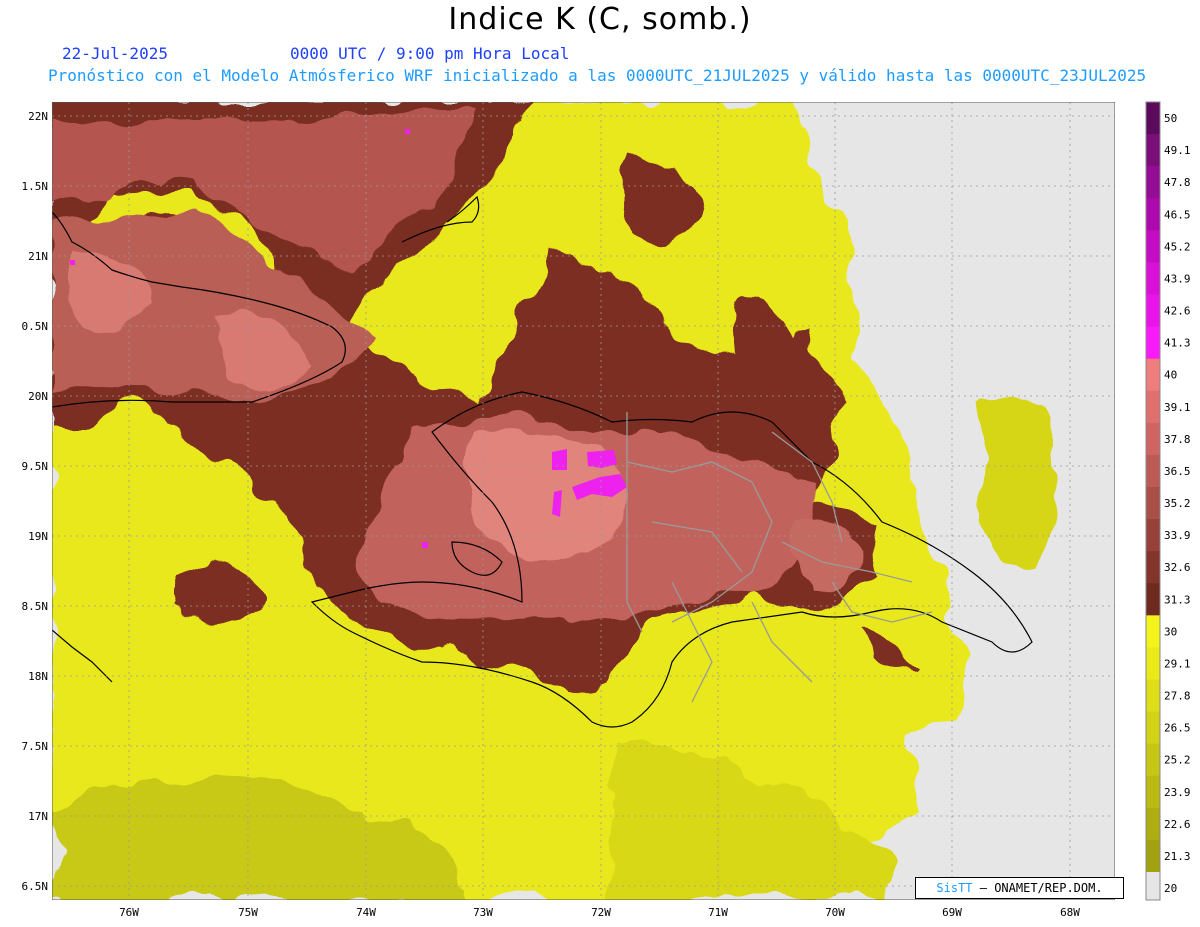 Image resolution: width=1200 pixels, height=927 pixels. Describe the element at coordinates (115, 53) in the screenshot. I see `valid-date: 22-Jul-2025` at that location.